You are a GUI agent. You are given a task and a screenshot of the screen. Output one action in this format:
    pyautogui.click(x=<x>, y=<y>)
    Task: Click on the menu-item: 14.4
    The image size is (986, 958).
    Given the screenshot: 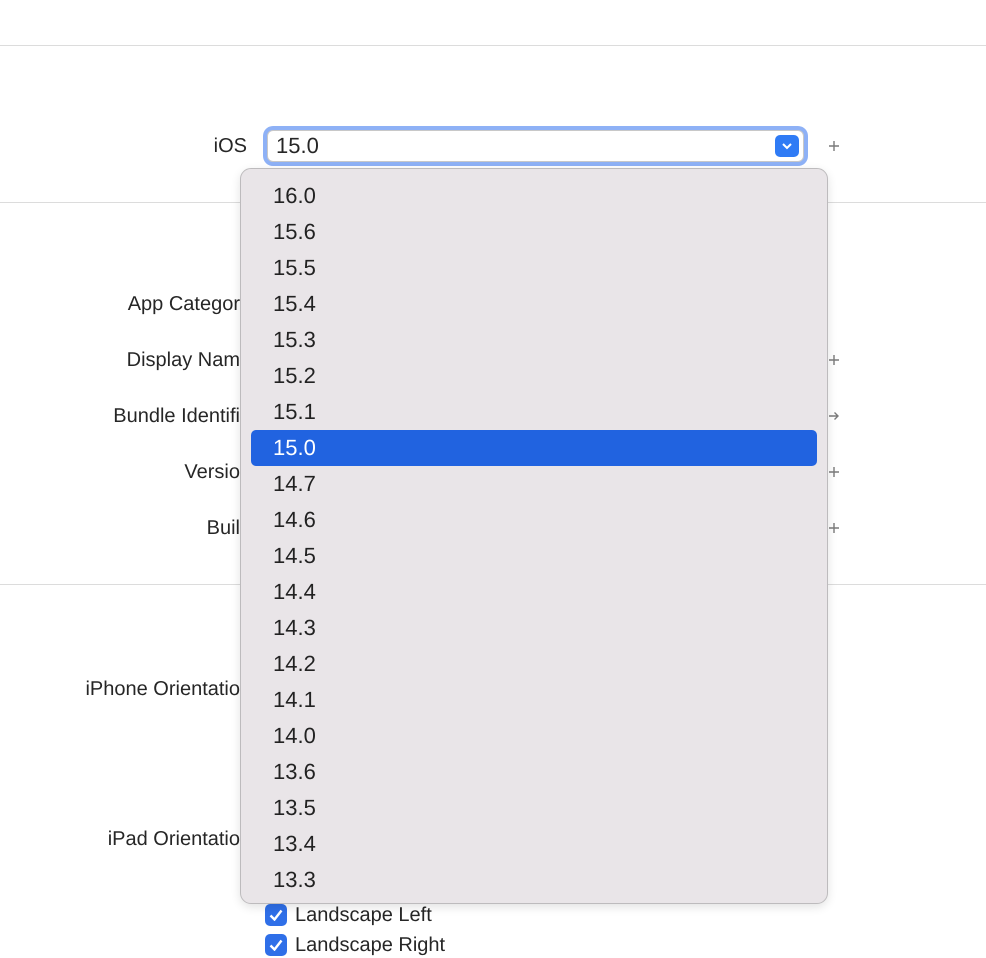 What is the action you would take?
    pyautogui.click(x=534, y=592)
    